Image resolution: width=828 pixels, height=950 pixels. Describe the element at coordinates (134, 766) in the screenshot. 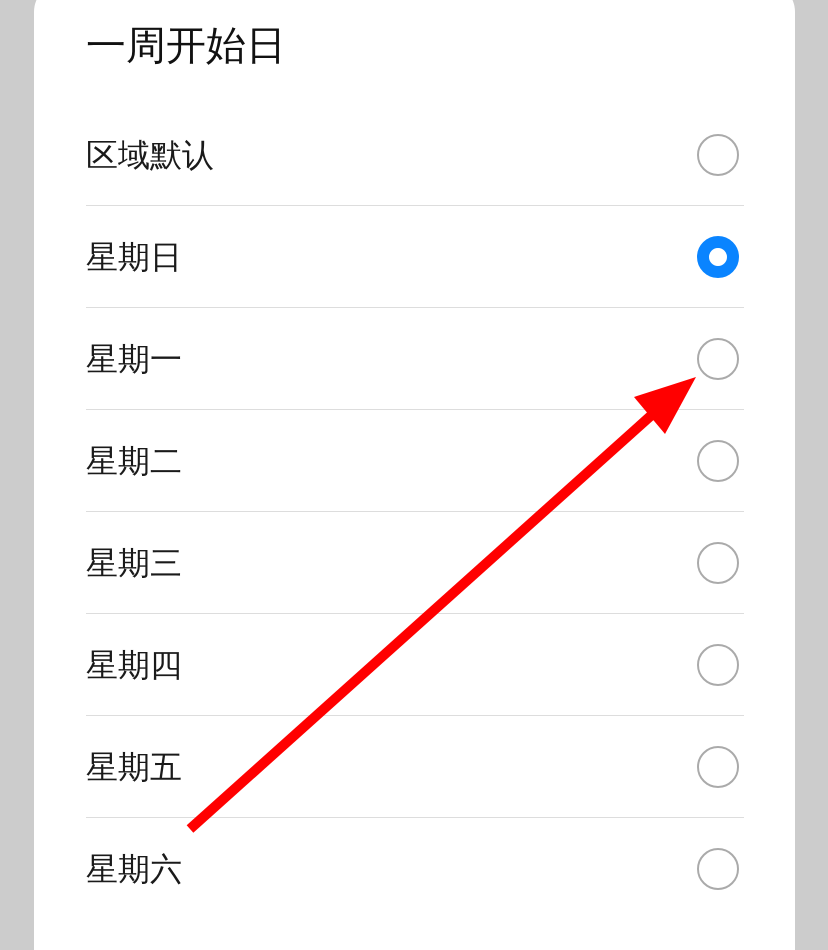

I see `option-label: 星期五` at that location.